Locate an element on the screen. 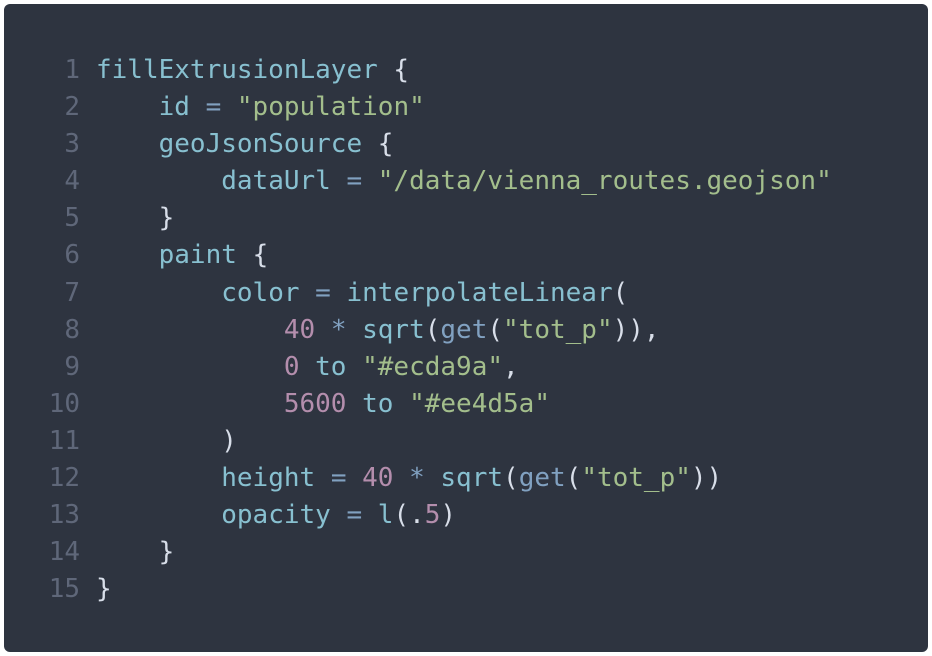 This screenshot has width=932, height=656. line-source: 0 to "#ecda9a", is located at coordinates (504, 367).